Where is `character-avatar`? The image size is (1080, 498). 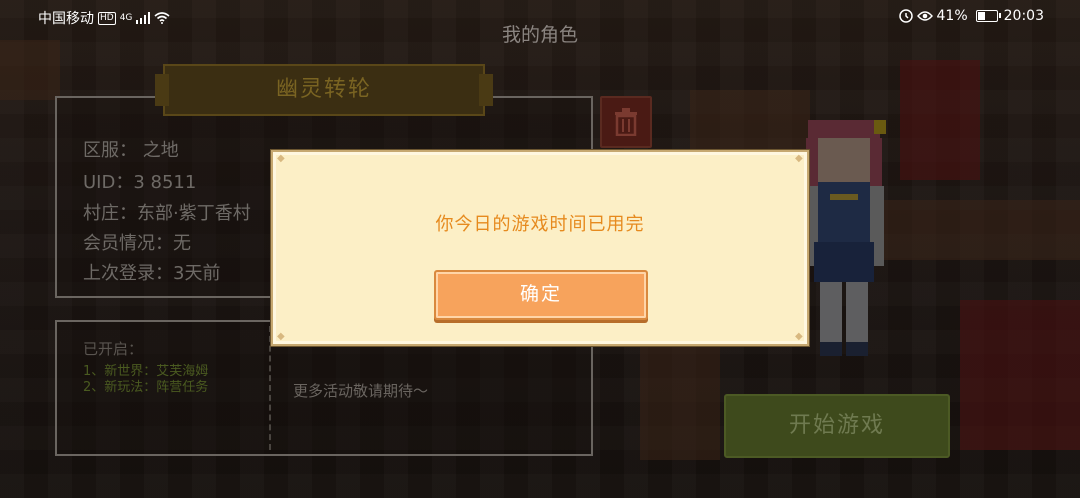 character-avatar is located at coordinates (845, 238).